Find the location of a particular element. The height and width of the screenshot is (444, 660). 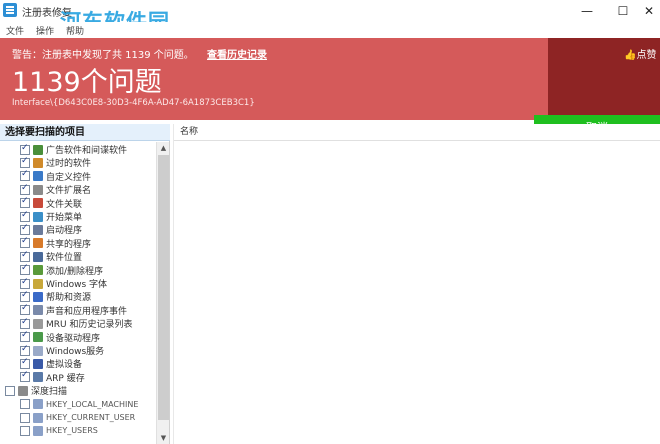

menu-file: 文件 is located at coordinates (15, 30).